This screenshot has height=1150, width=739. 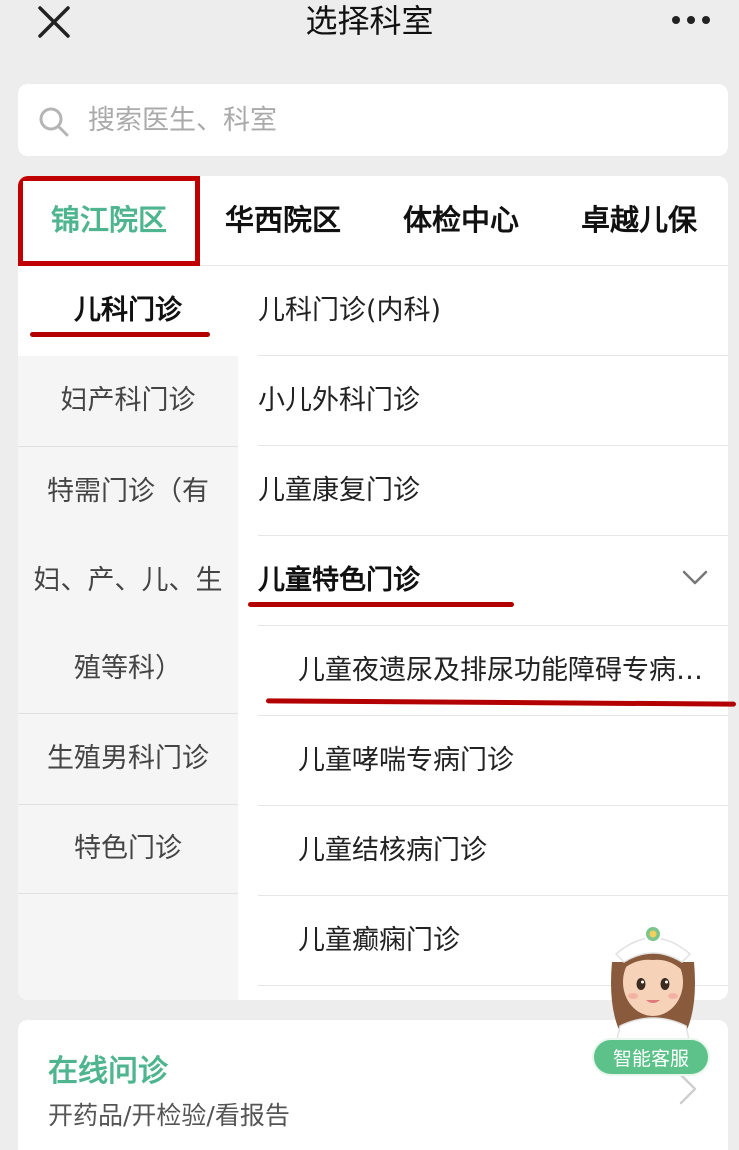 What do you see at coordinates (406, 760) in the screenshot?
I see `department-label: 儿童哮喘专病门诊` at bounding box center [406, 760].